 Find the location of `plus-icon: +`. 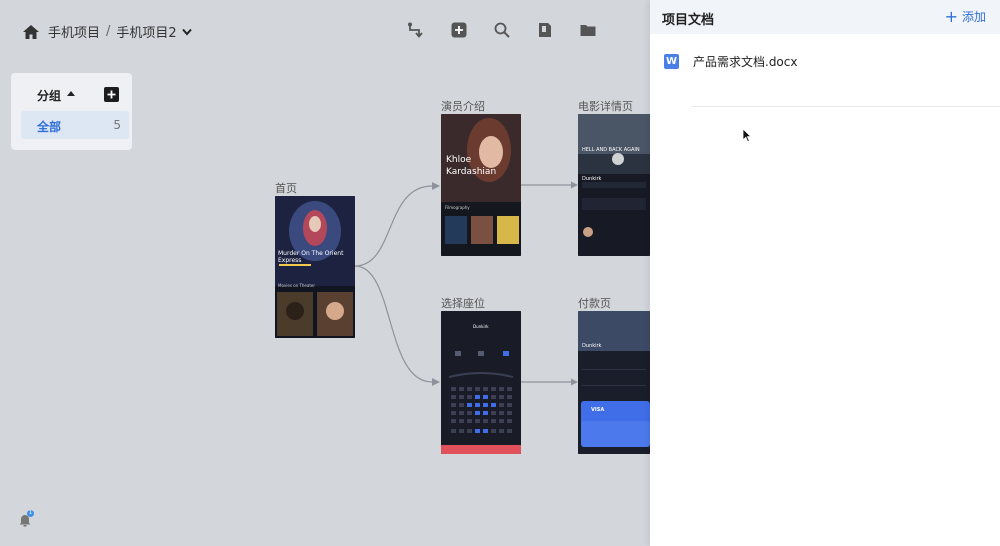

plus-icon: + is located at coordinates (951, 16).